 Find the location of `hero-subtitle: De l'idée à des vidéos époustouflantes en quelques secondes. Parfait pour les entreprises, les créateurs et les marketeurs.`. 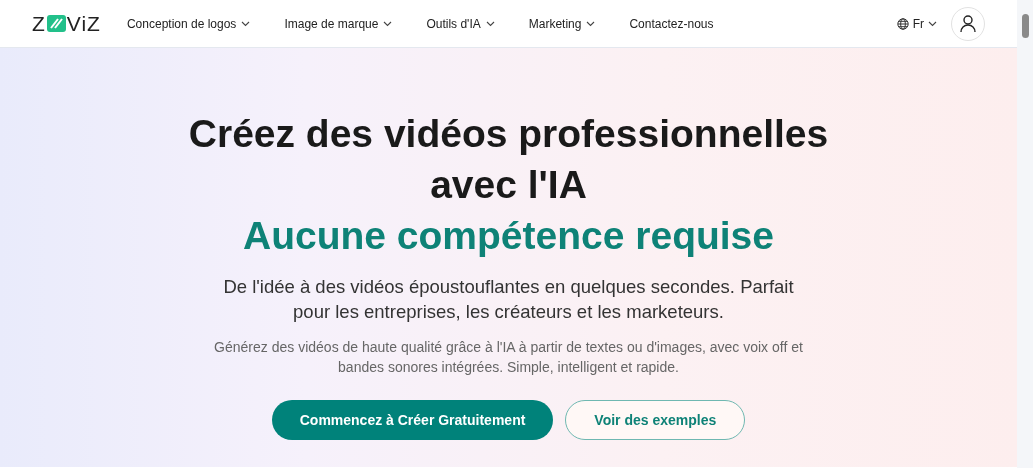

hero-subtitle: De l'idée à des vidéos époustouflantes en quelques secondes. Parfait pour les entreprises, les créateurs et les marketeurs. is located at coordinates (508, 299).